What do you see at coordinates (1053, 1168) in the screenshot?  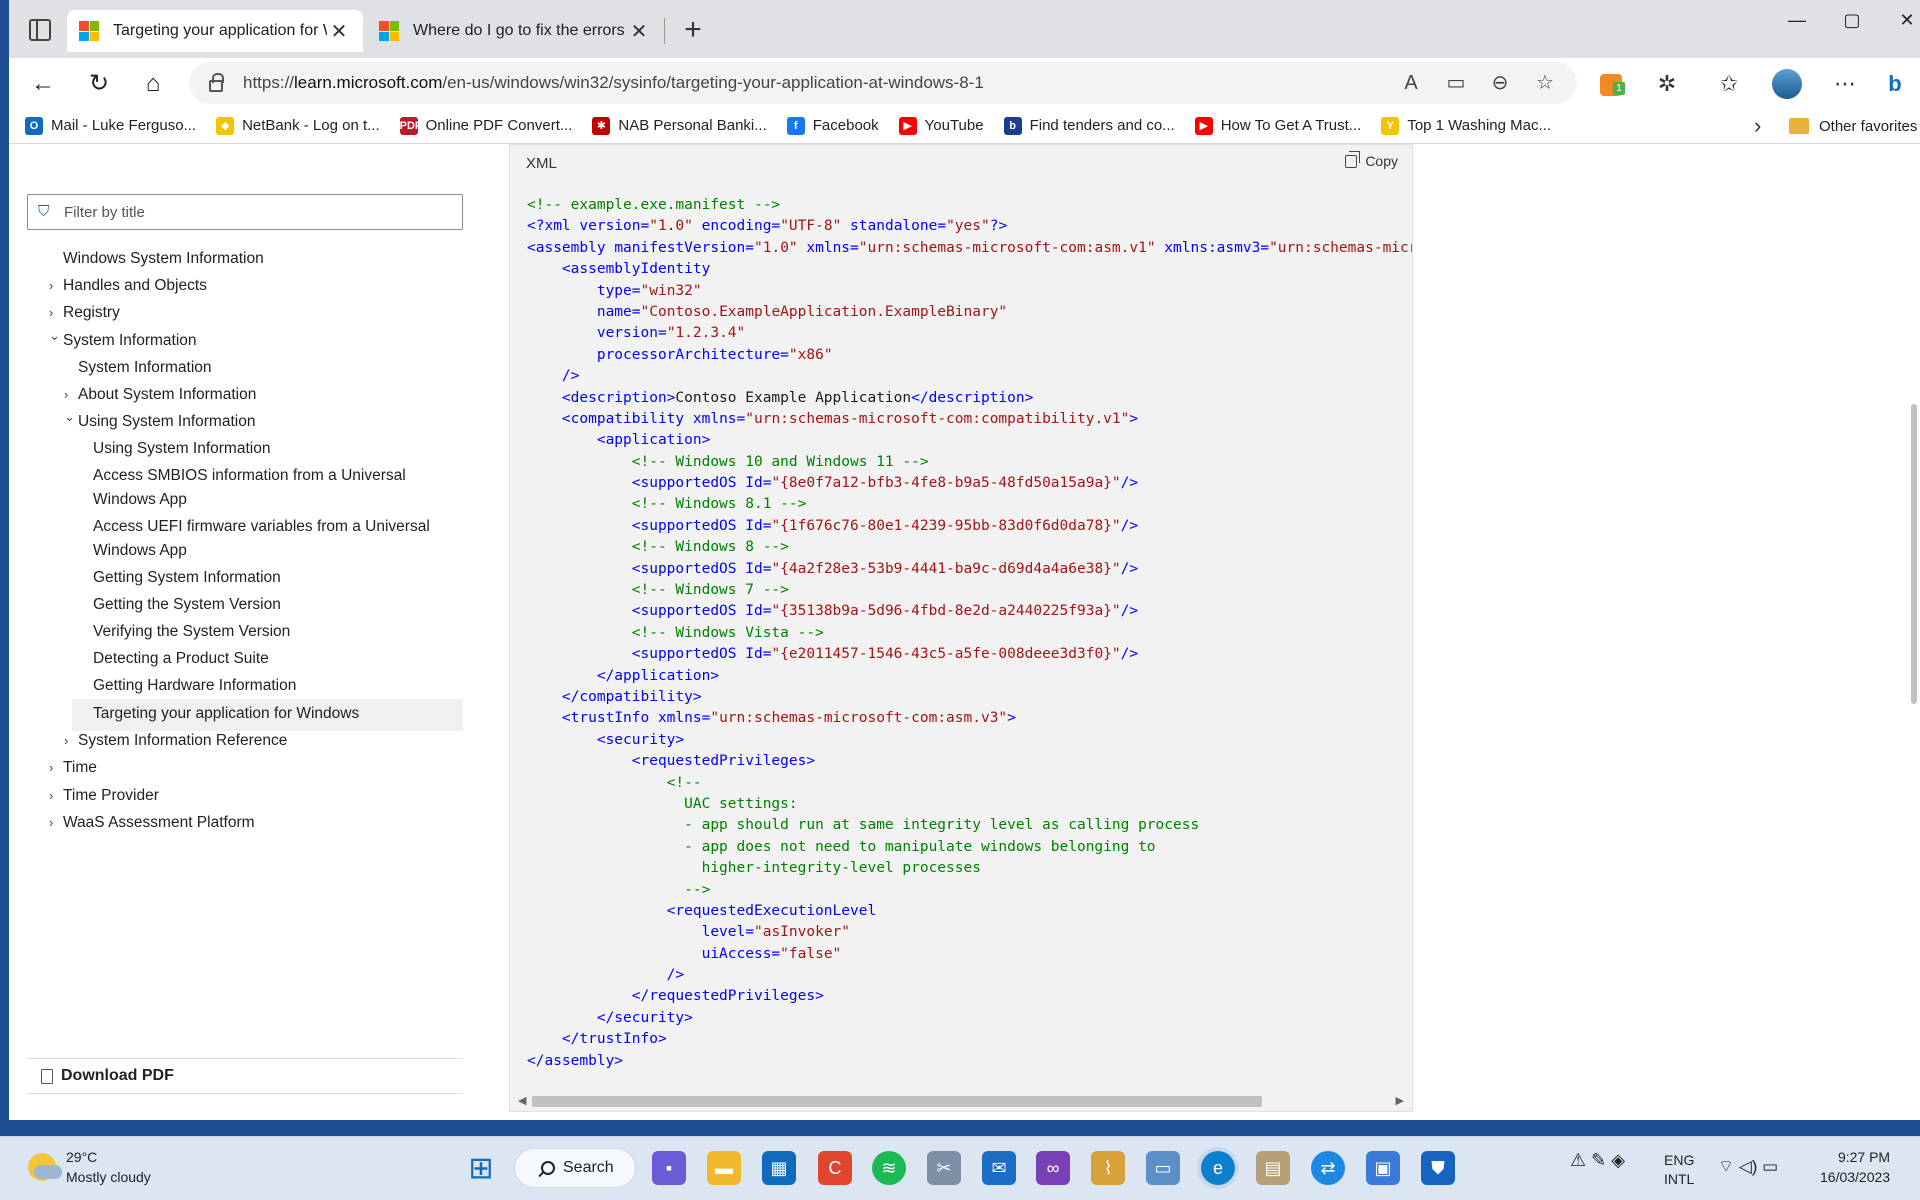 I see `visual-studio-icon: ∞` at bounding box center [1053, 1168].